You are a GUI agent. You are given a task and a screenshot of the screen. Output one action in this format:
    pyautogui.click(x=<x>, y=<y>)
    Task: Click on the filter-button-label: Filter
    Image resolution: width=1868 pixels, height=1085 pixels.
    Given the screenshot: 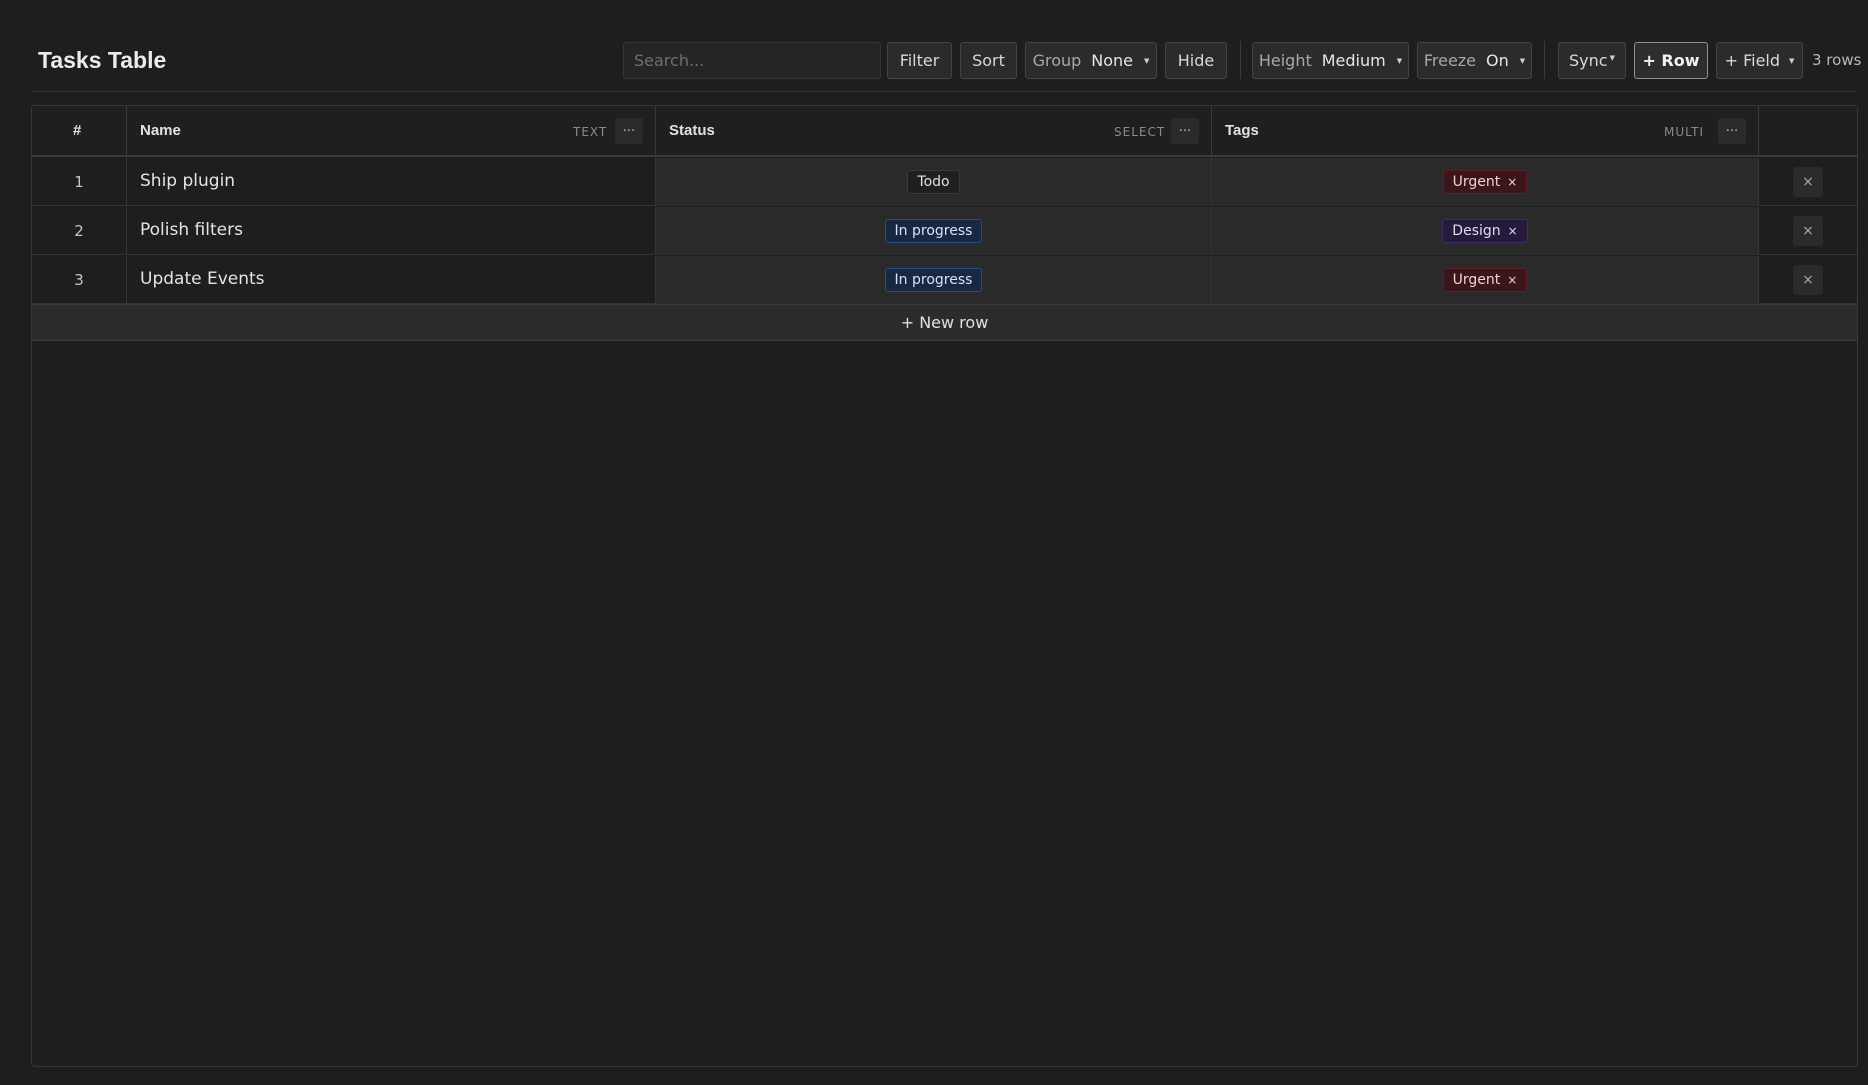 What is the action you would take?
    pyautogui.click(x=919, y=60)
    